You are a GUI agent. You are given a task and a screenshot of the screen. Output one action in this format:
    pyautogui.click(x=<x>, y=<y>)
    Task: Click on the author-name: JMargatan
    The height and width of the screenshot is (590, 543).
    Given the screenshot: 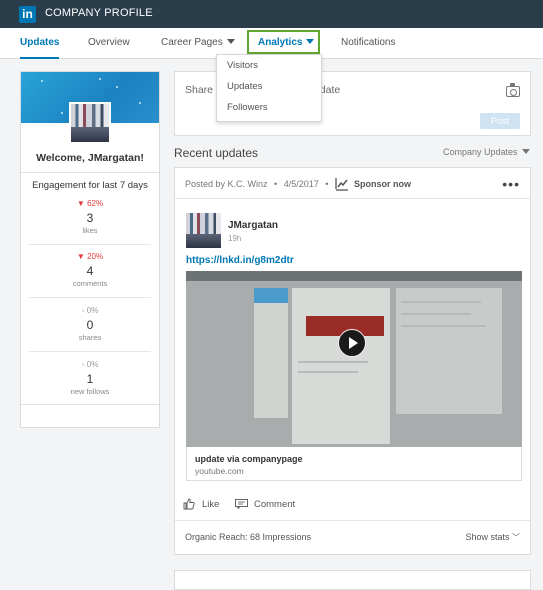 What is the action you would take?
    pyautogui.click(x=253, y=225)
    